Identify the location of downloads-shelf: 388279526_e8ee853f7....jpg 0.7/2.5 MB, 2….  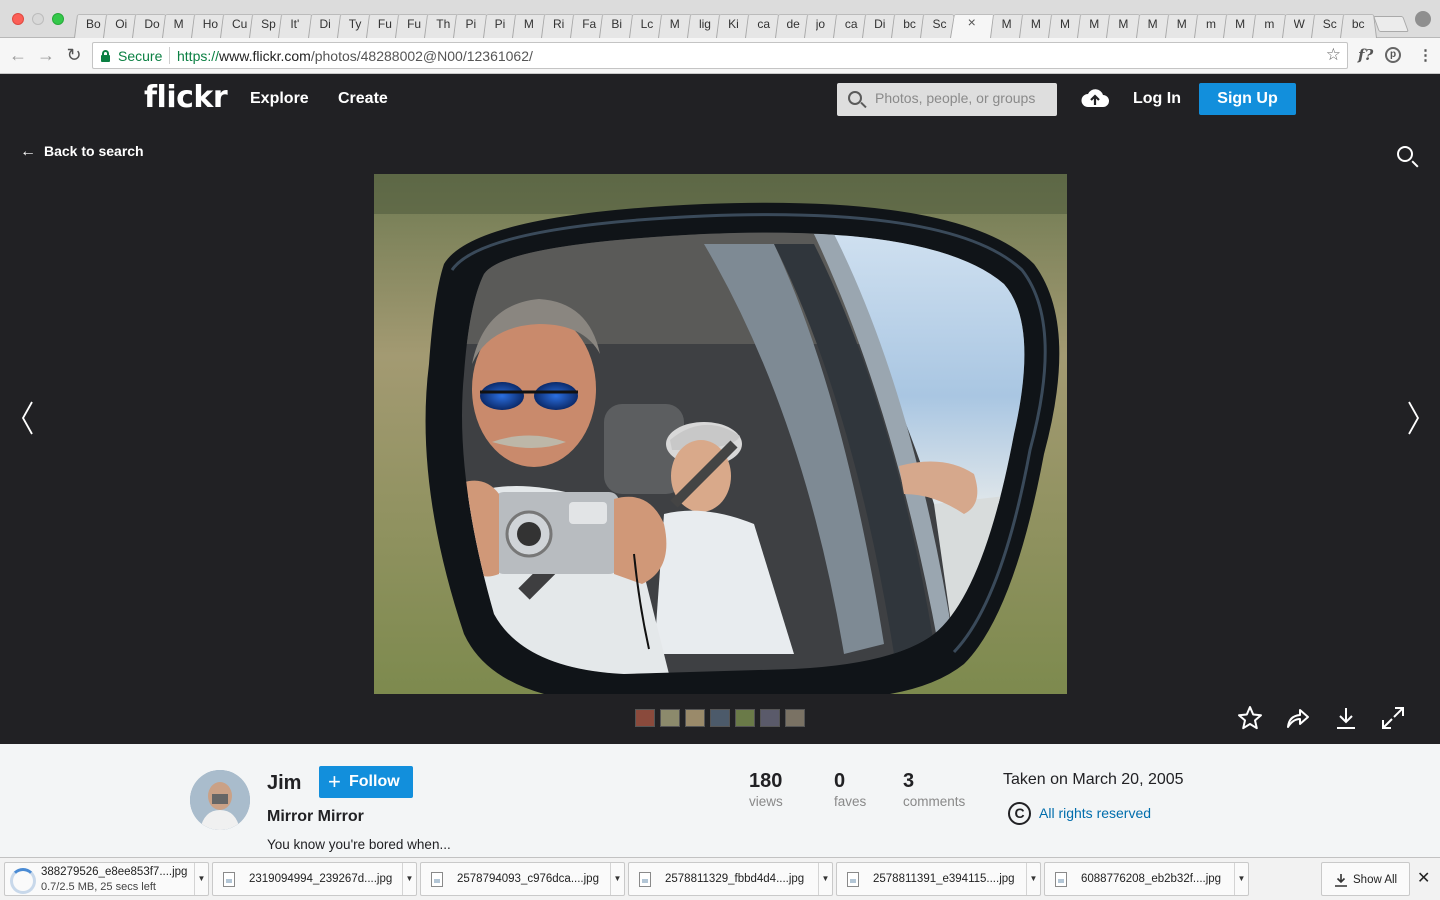
(720, 878).